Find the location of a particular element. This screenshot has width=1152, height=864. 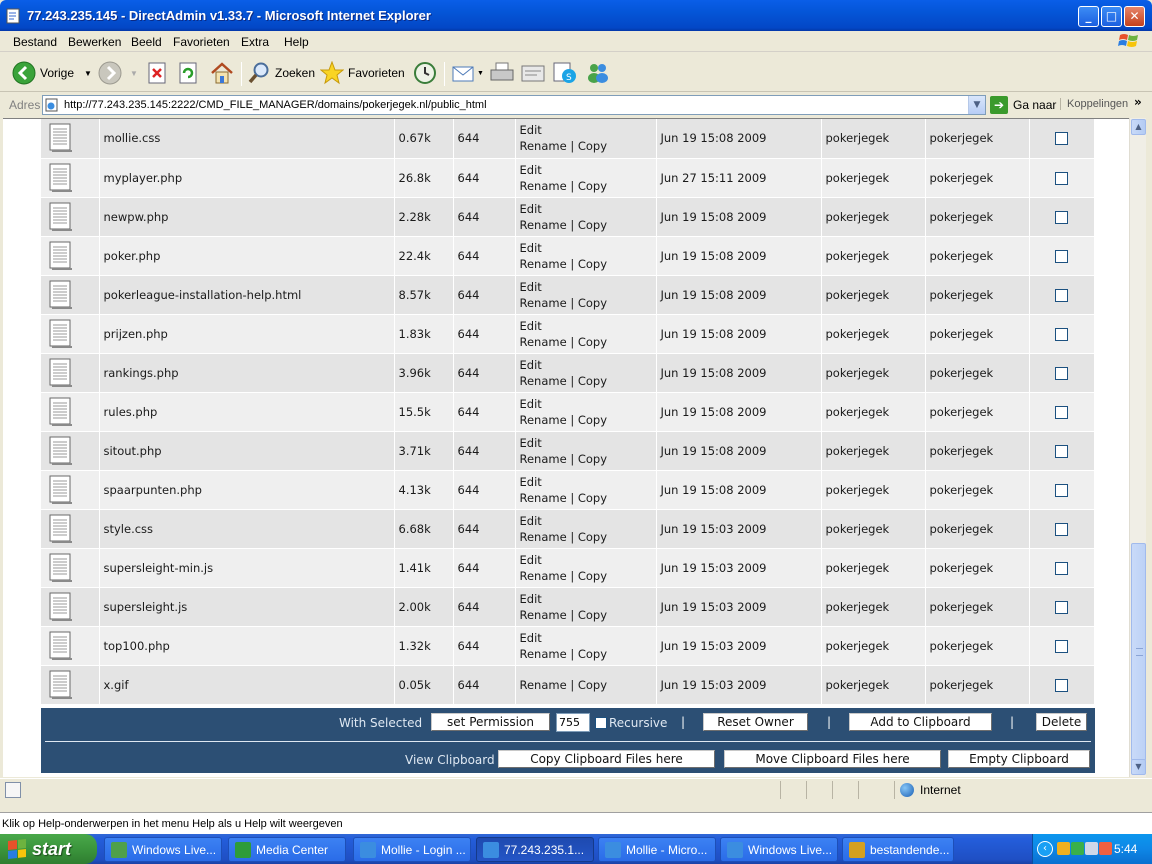

view-clipboard-label: View Clipboard is located at coordinates (450, 760).